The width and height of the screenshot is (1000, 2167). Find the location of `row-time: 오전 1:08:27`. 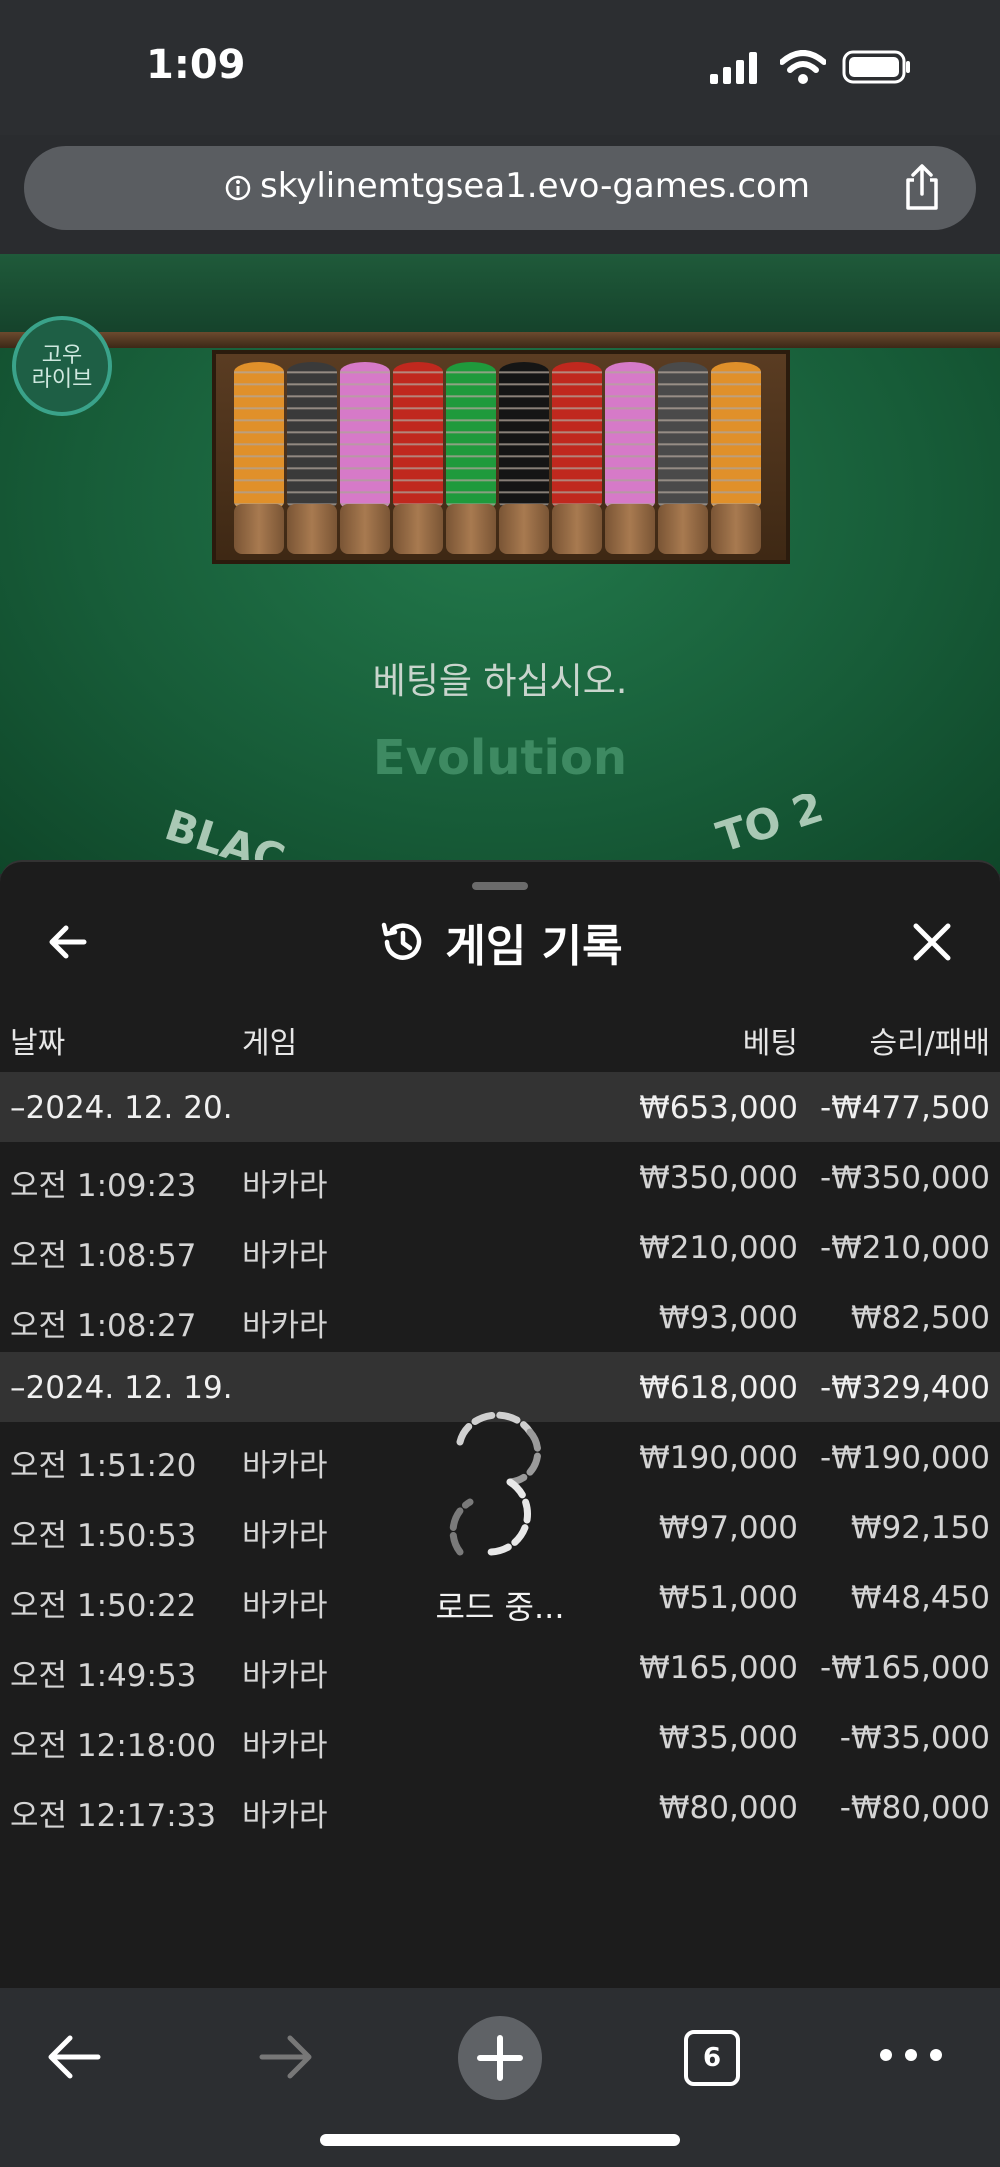

row-time: 오전 1:08:27 is located at coordinates (103, 1326).